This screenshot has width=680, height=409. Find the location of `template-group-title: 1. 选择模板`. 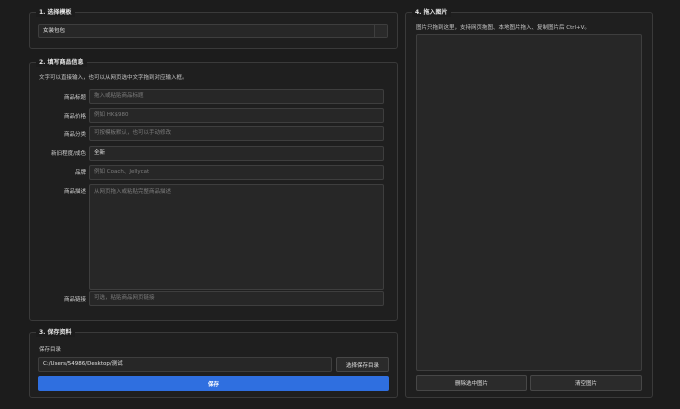

template-group-title: 1. 选择模板 is located at coordinates (55, 12).